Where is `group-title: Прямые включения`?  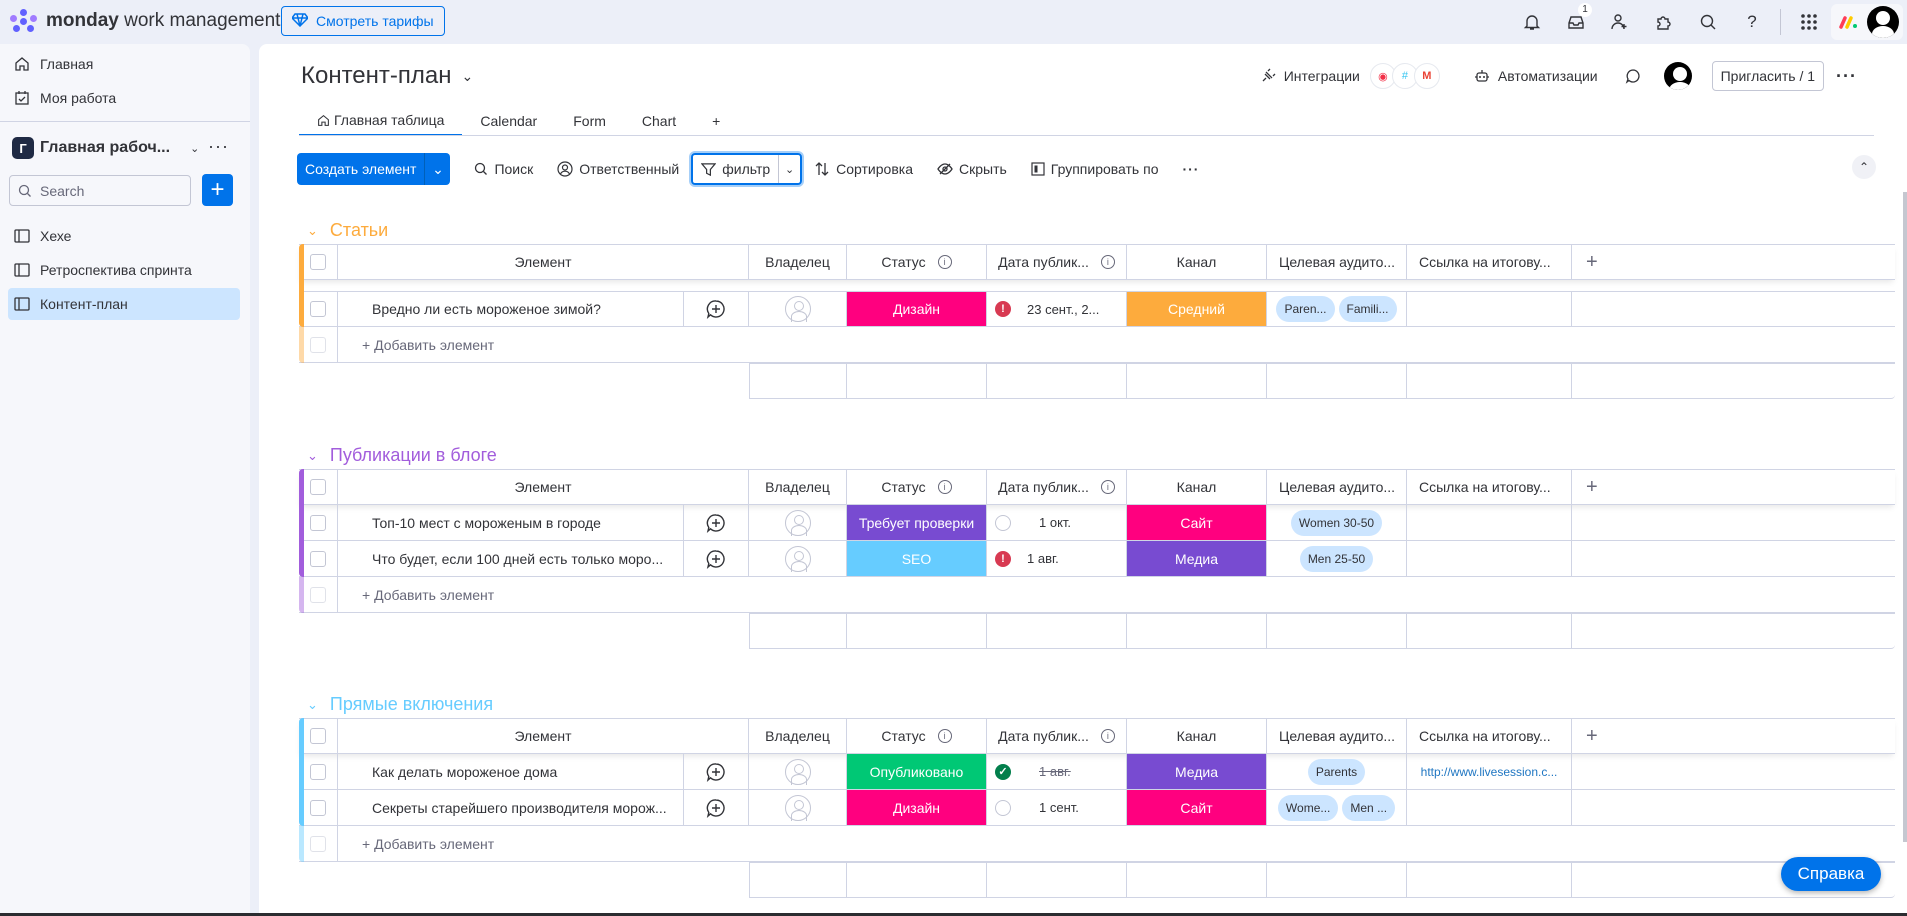
group-title: Прямые включения is located at coordinates (411, 704).